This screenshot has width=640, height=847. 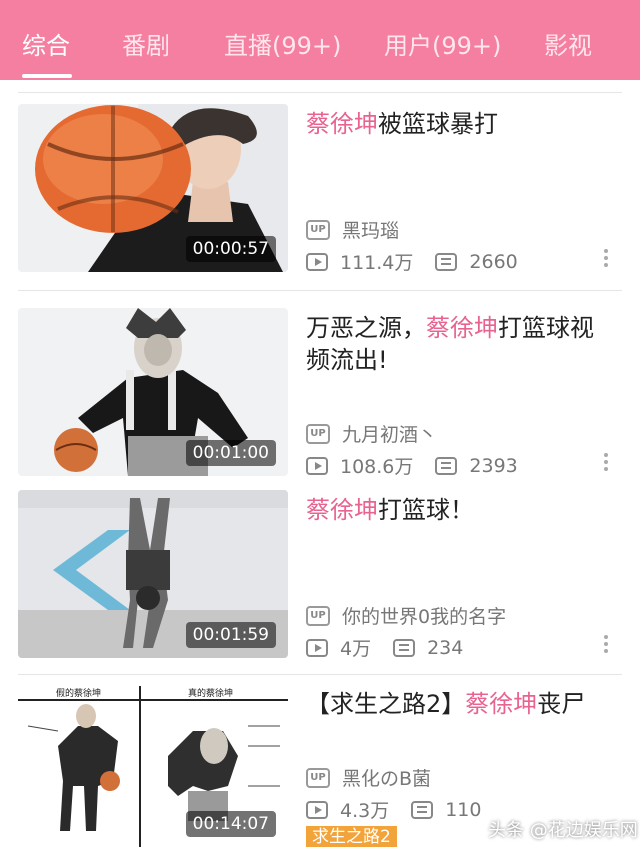 I want to click on uploader-name: 黑玛瑙, so click(x=370, y=229).